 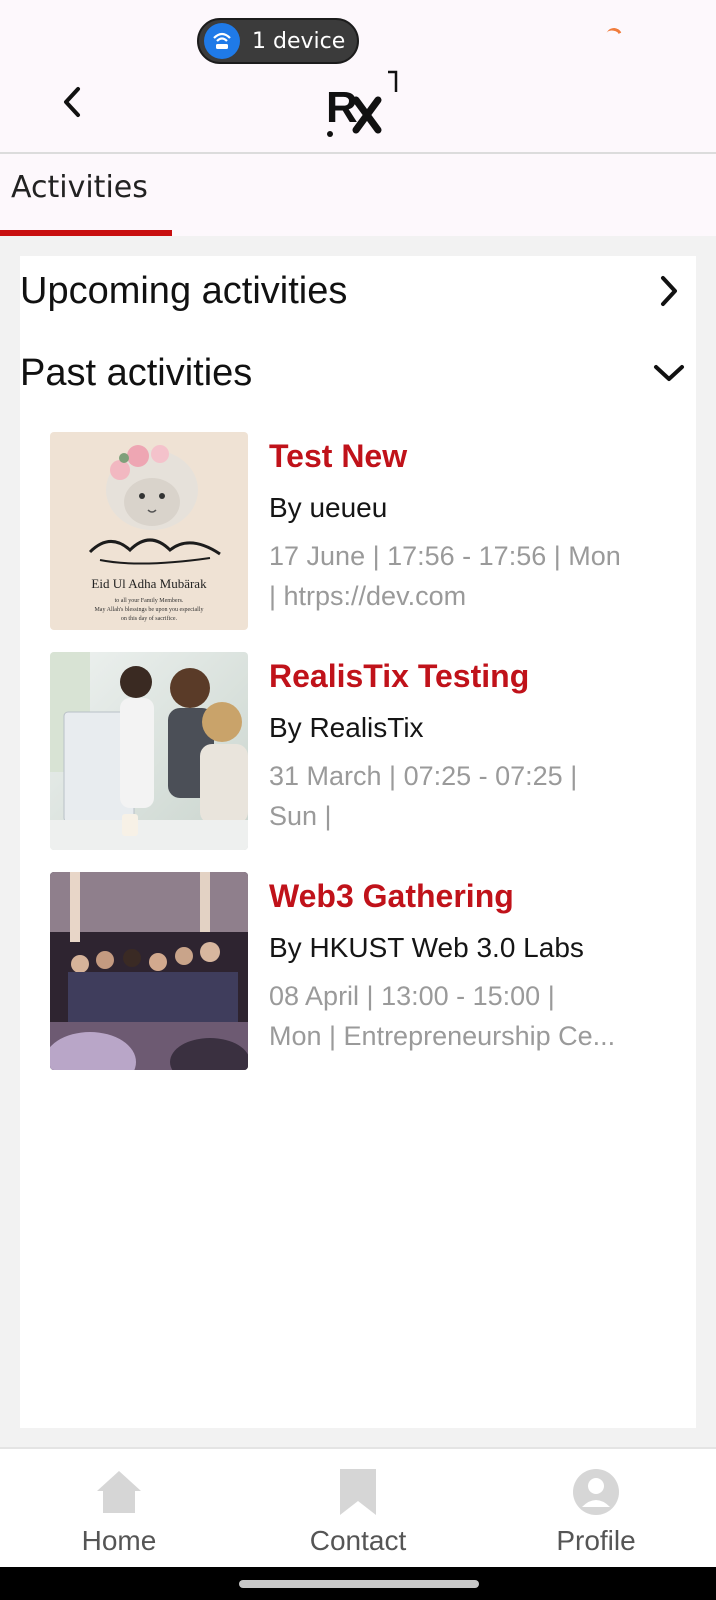 I want to click on event-organizer: By RealisTix, so click(x=346, y=727).